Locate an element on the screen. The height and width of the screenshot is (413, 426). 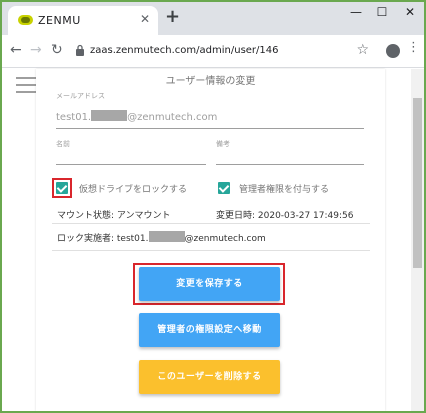
remarks-label: 備考 is located at coordinates (223, 144).